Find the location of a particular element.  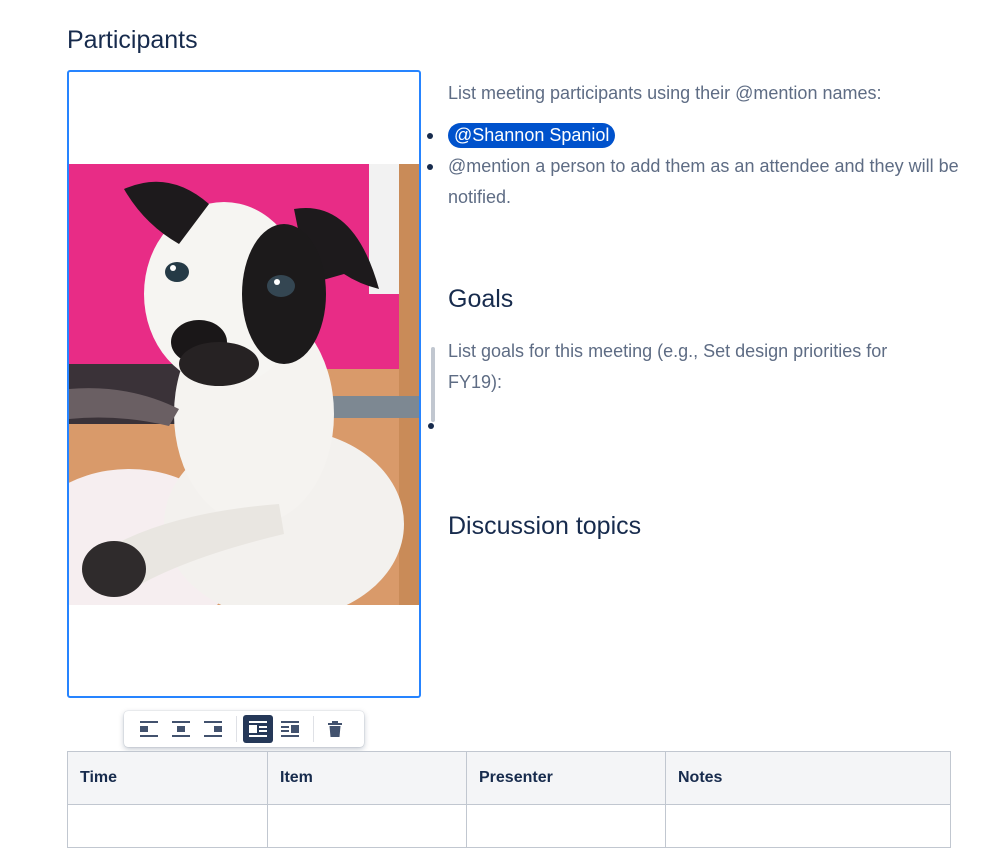

participants-heading: Participants is located at coordinates (132, 40).